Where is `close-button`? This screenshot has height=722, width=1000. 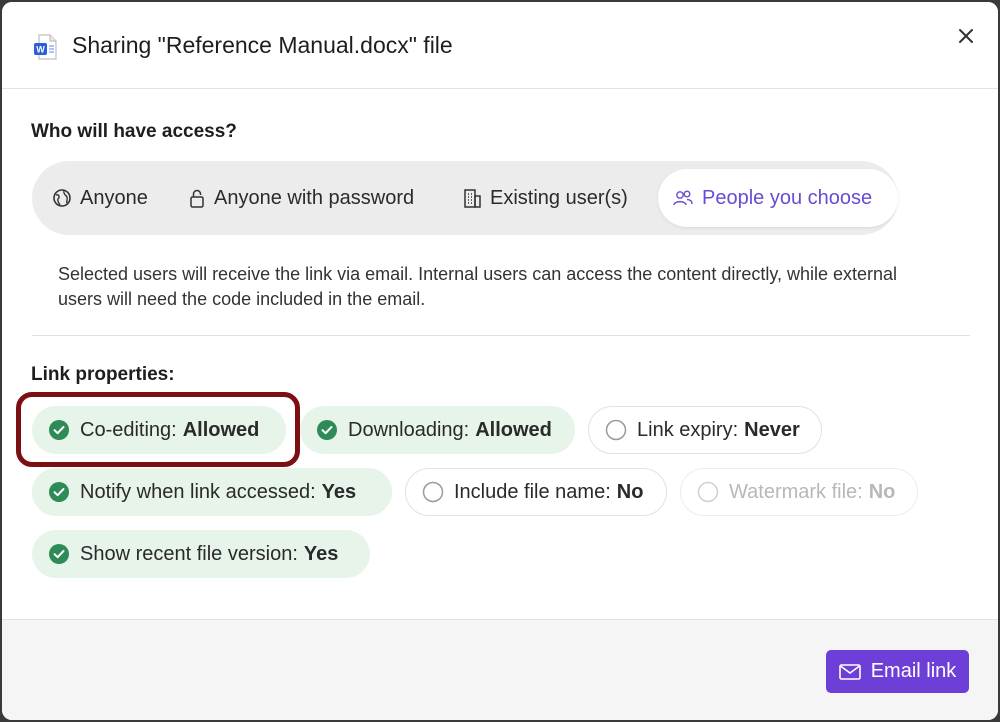
close-button is located at coordinates (966, 36).